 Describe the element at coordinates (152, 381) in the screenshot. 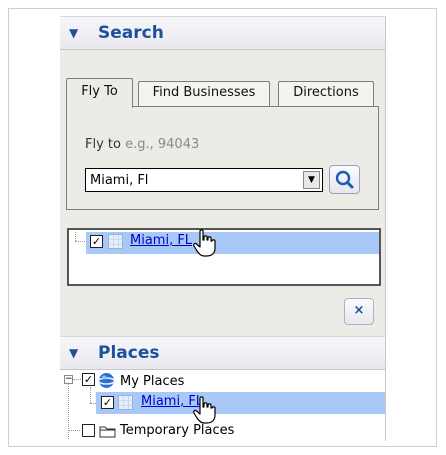

I see `my-places-label: My Places` at that location.